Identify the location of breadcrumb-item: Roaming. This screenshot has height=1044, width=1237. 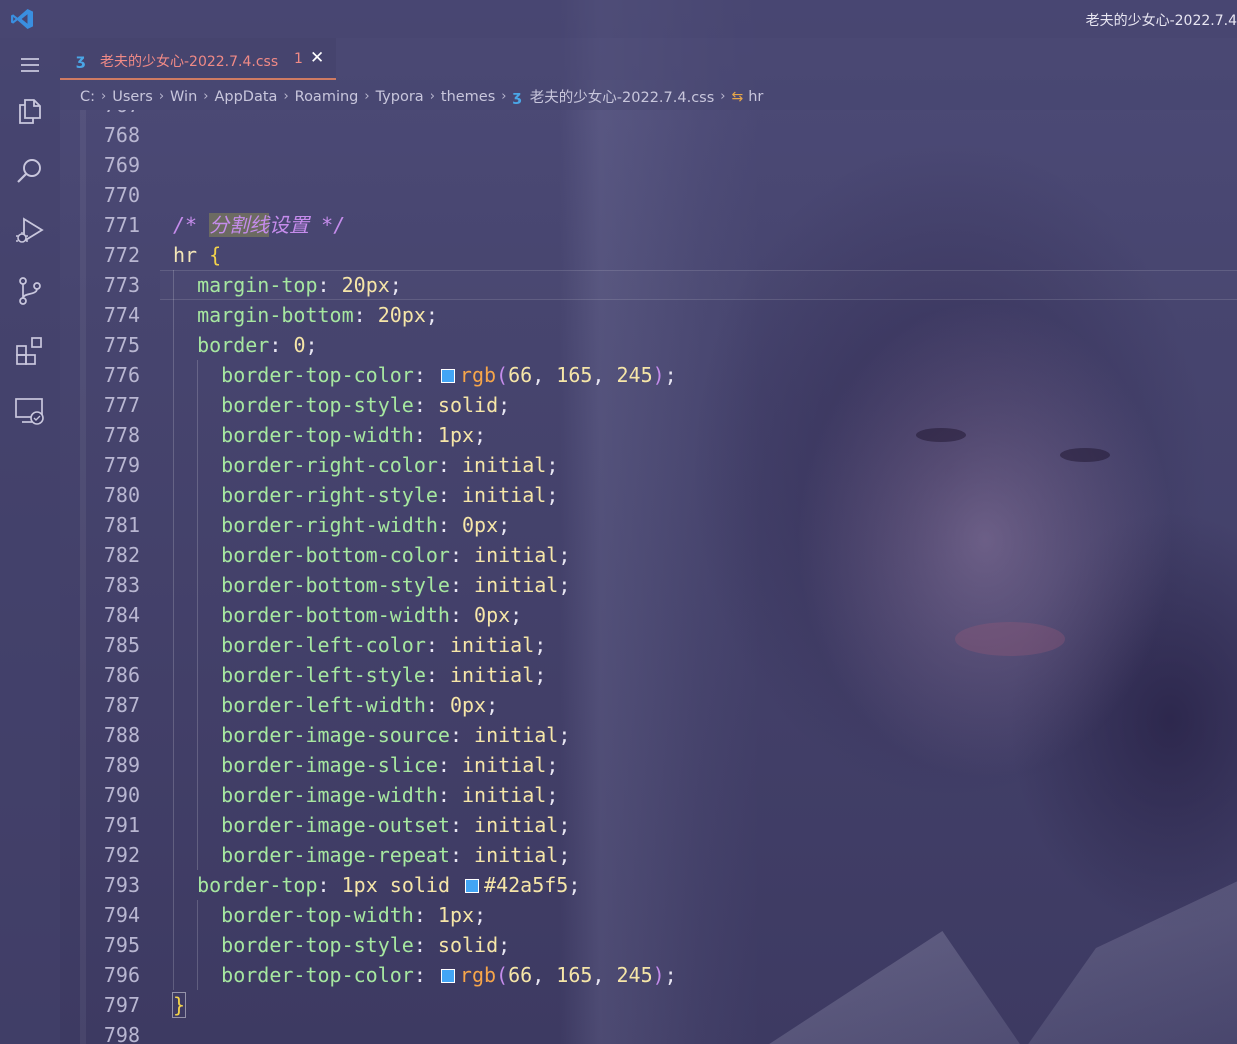
(327, 97).